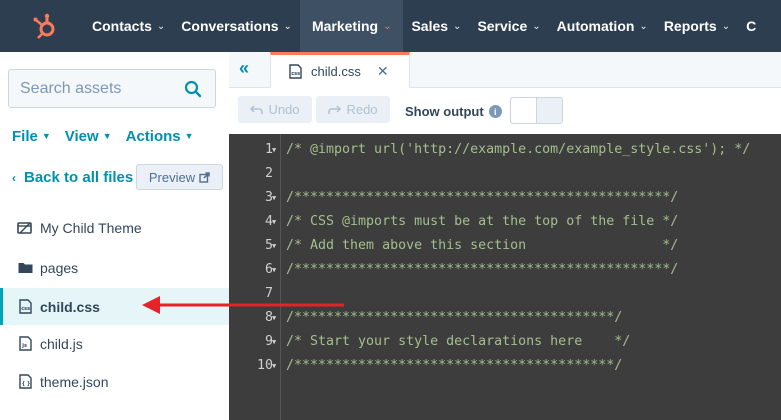 The image size is (781, 420). I want to click on show-output-label: Show output i, so click(453, 111).